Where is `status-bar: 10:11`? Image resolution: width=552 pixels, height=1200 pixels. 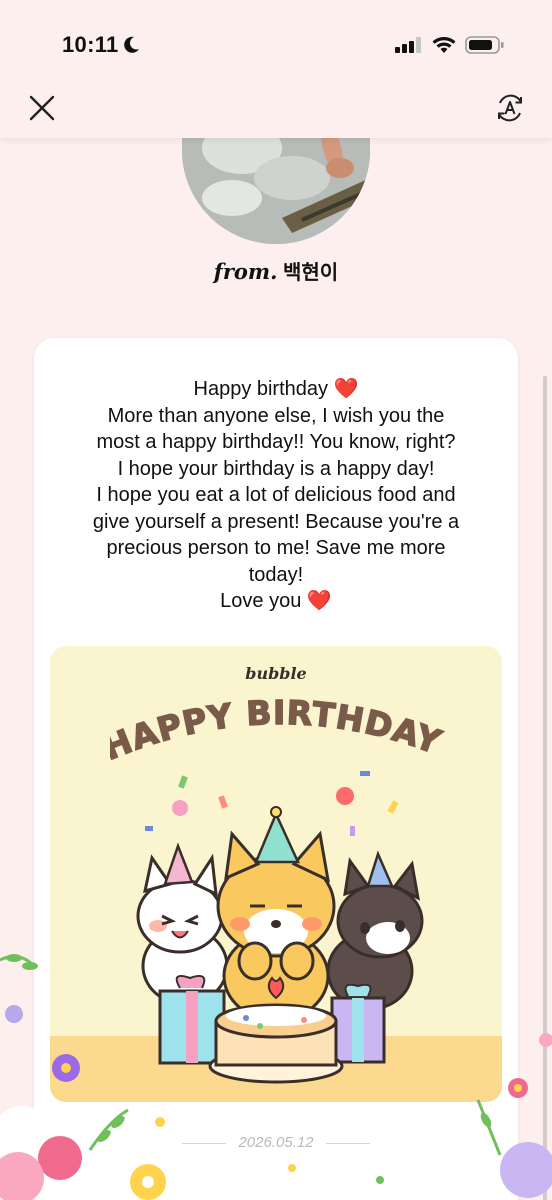 status-bar: 10:11 is located at coordinates (276, 40).